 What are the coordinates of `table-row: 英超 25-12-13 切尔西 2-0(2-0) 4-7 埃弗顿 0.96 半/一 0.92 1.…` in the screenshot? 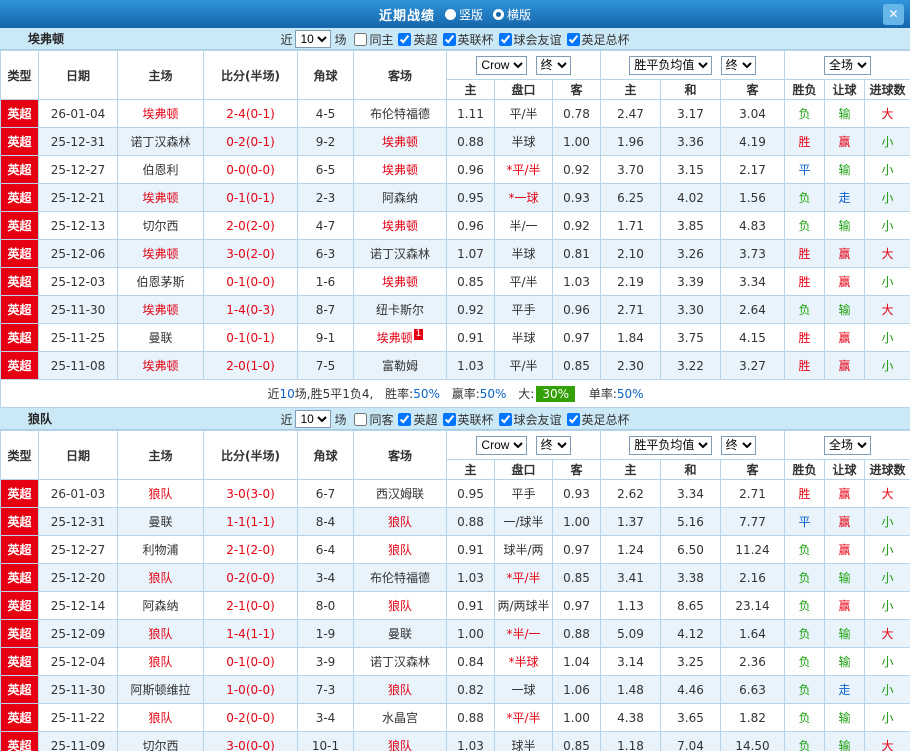 It's located at (455, 225).